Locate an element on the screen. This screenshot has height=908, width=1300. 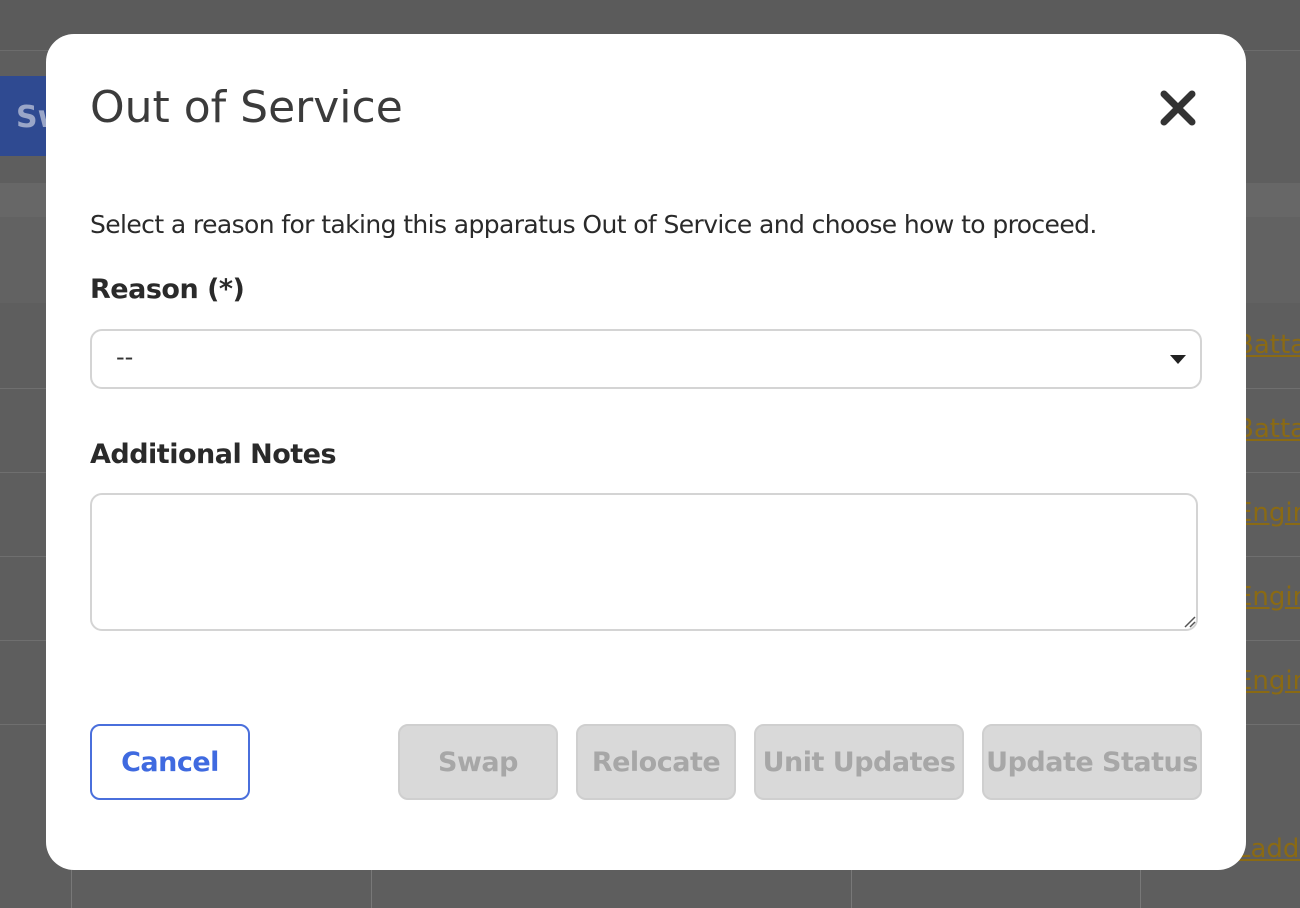
notes-textarea is located at coordinates (644, 562).